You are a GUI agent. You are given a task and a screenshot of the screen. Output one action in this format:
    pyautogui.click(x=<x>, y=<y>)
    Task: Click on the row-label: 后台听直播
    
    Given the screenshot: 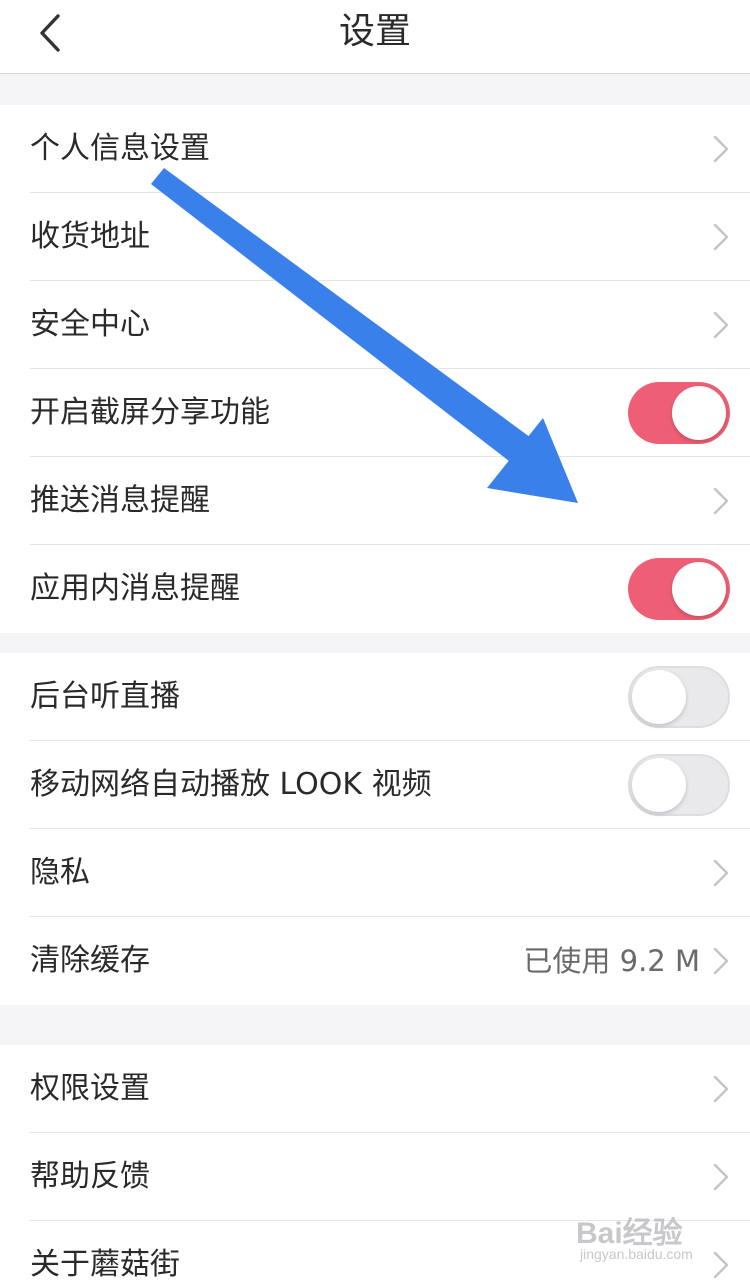 What is the action you would take?
    pyautogui.click(x=105, y=696)
    